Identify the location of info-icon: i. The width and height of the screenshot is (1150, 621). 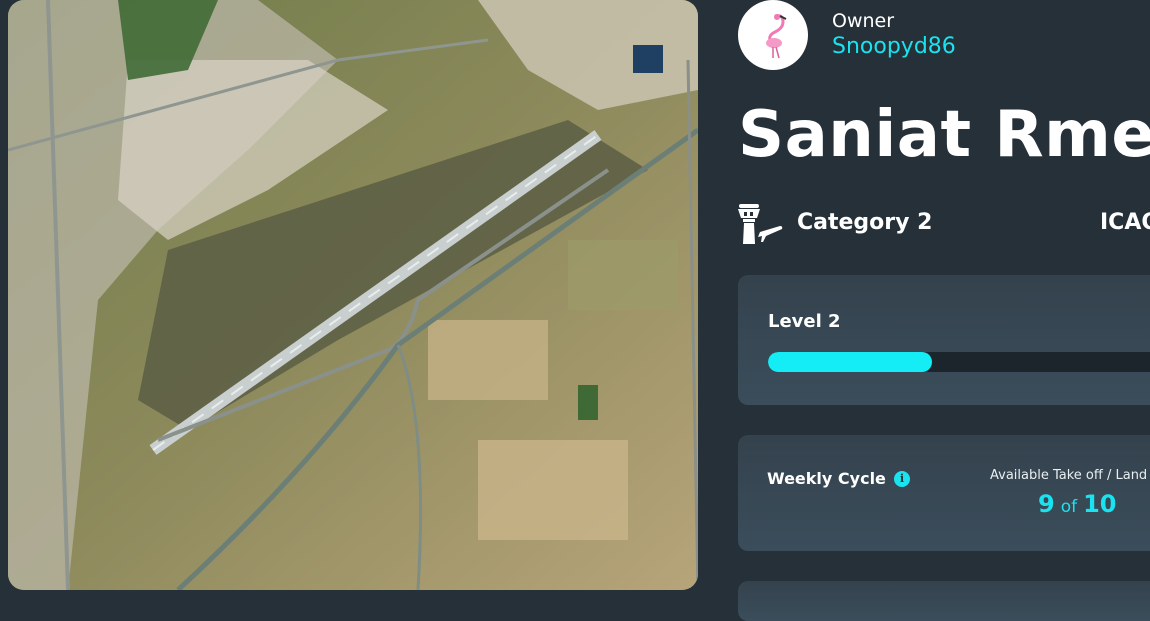
(901, 478).